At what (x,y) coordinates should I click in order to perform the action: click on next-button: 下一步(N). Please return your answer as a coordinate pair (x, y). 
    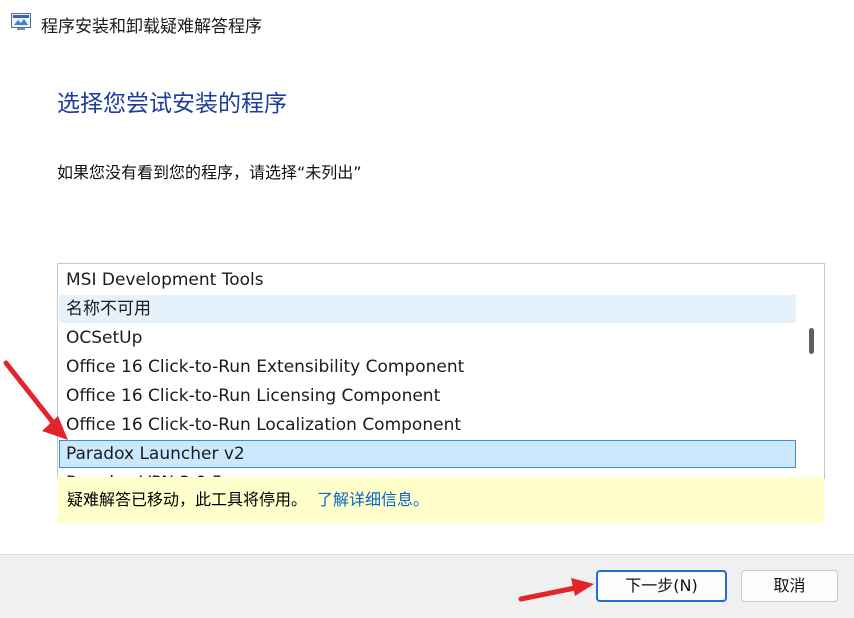
    Looking at the image, I should click on (661, 586).